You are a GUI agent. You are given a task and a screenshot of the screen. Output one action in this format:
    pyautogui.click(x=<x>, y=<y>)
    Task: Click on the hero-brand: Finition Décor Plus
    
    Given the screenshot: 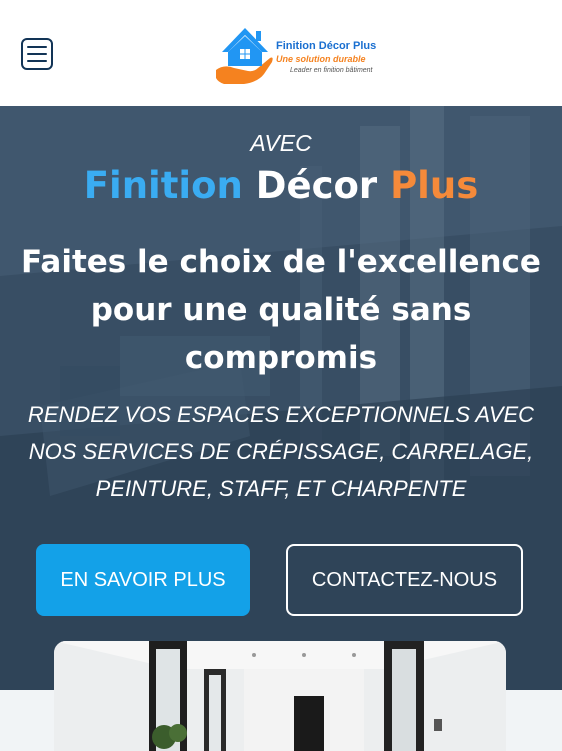 What is the action you would take?
    pyautogui.click(x=281, y=185)
    